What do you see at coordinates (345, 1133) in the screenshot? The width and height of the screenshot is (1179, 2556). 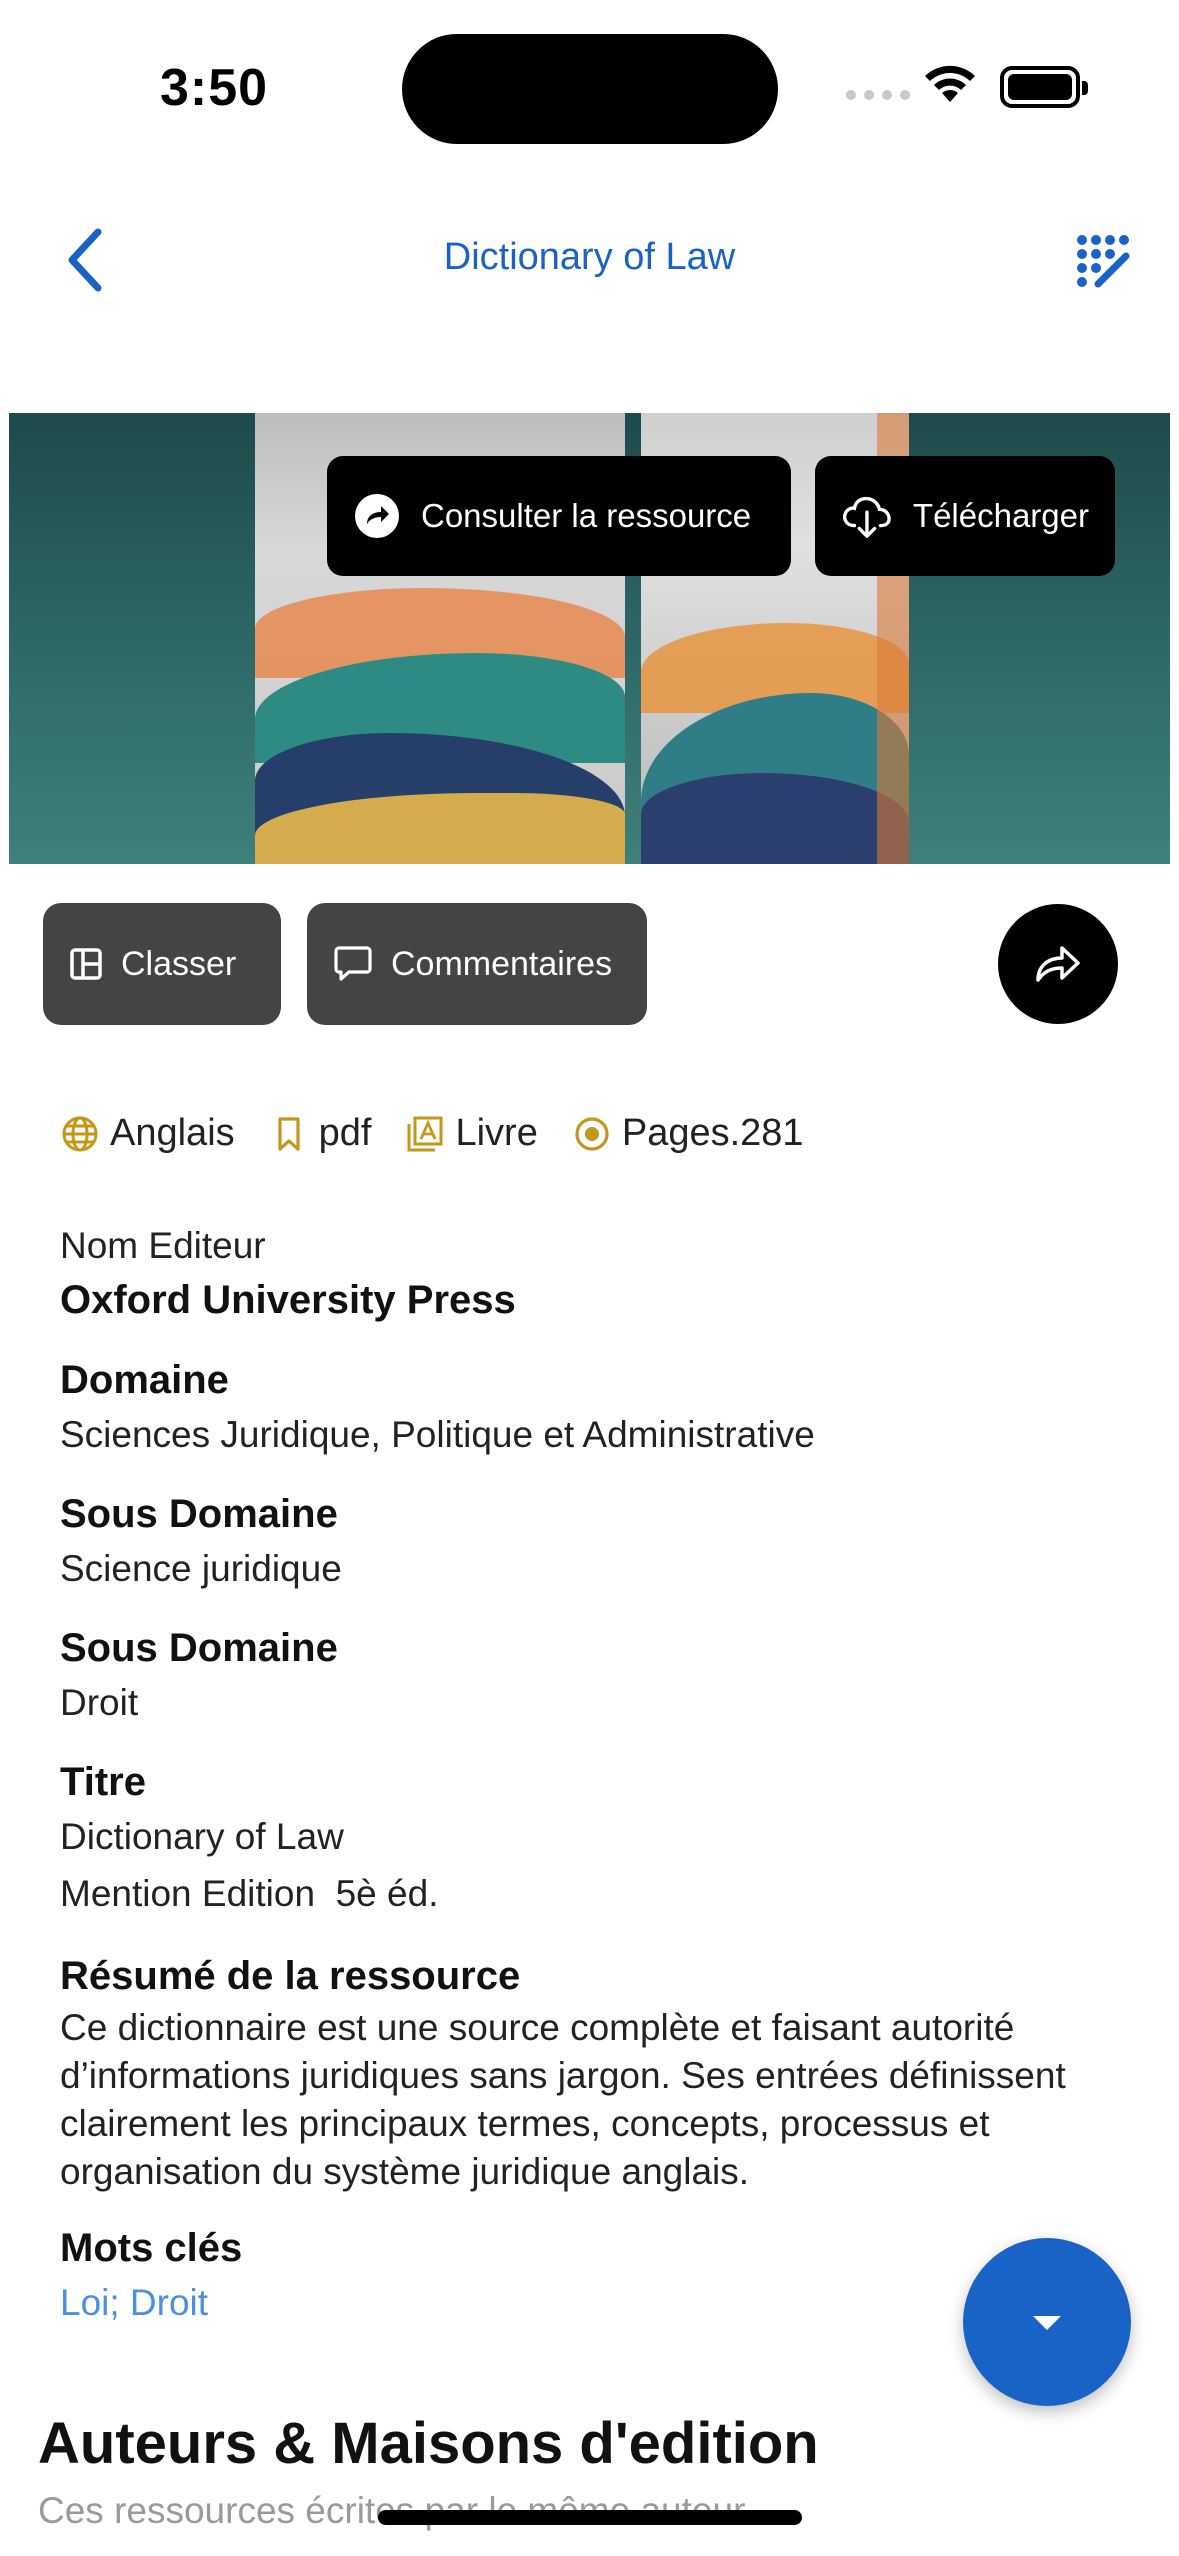 I see `meta-format-text: pdf` at bounding box center [345, 1133].